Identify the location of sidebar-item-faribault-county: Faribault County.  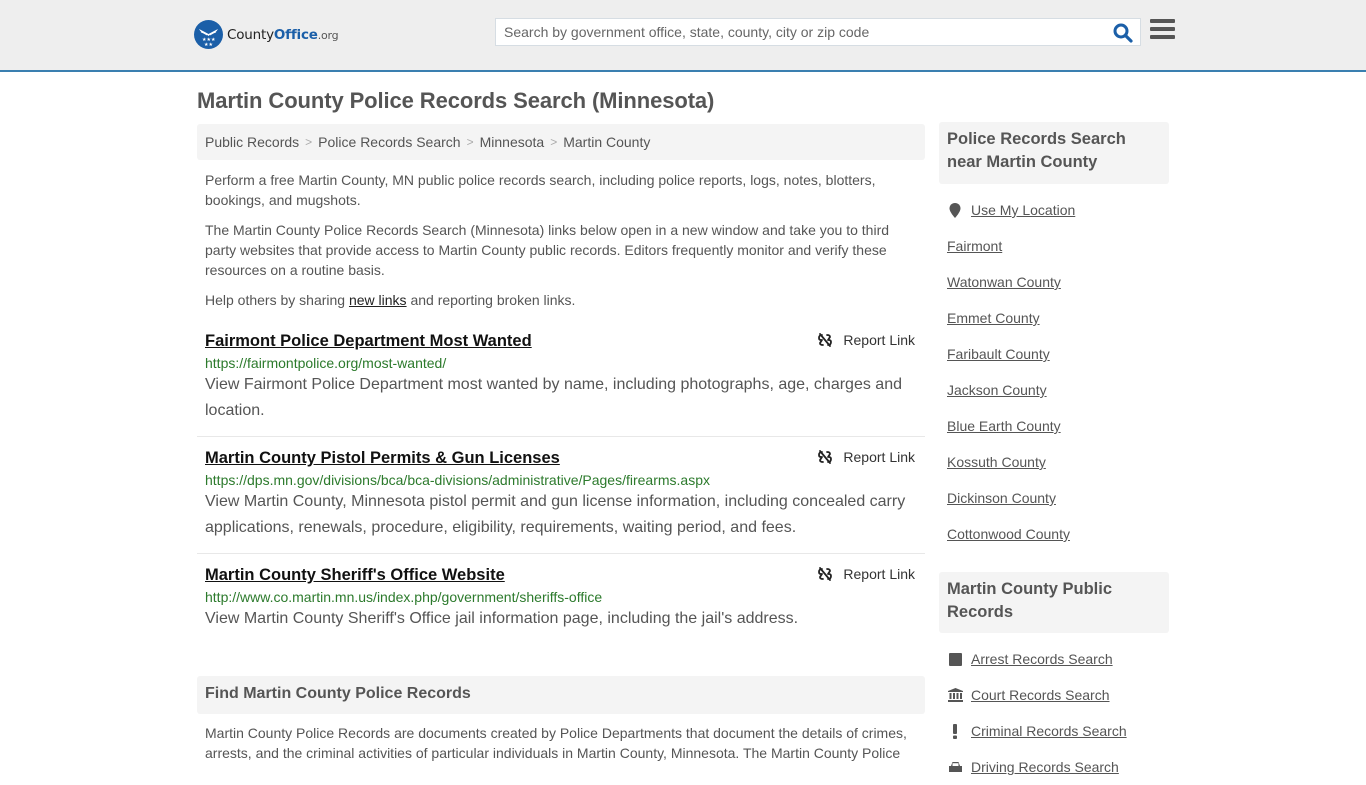
(1058, 354).